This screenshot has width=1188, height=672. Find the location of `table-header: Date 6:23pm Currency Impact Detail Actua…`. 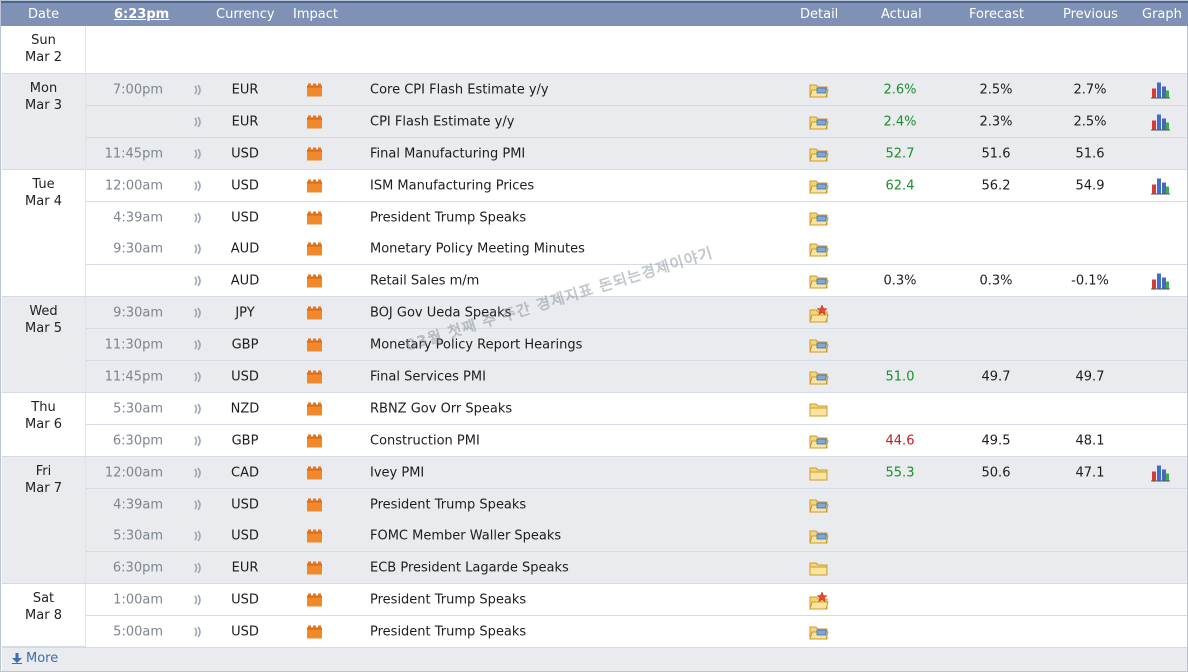

table-header: Date 6:23pm Currency Impact Detail Actua… is located at coordinates (594, 13).